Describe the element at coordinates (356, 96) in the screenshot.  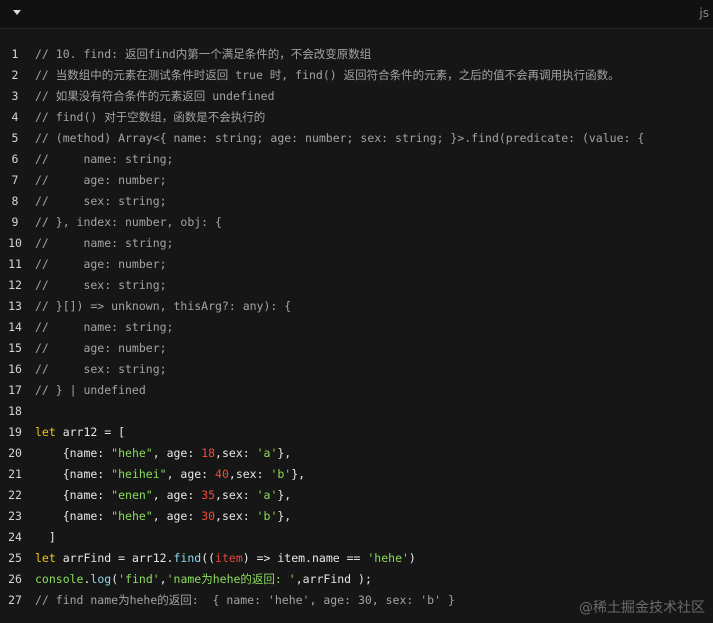
I see `code-line: 3 // 如果没有符合条件的元素返回 undefined` at that location.